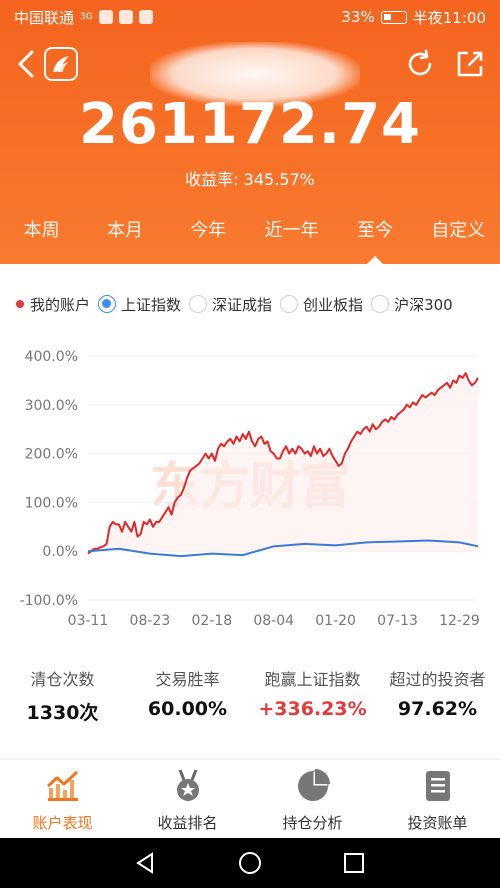 This screenshot has height=888, width=500. I want to click on clock-label: 半夜11:00, so click(449, 17).